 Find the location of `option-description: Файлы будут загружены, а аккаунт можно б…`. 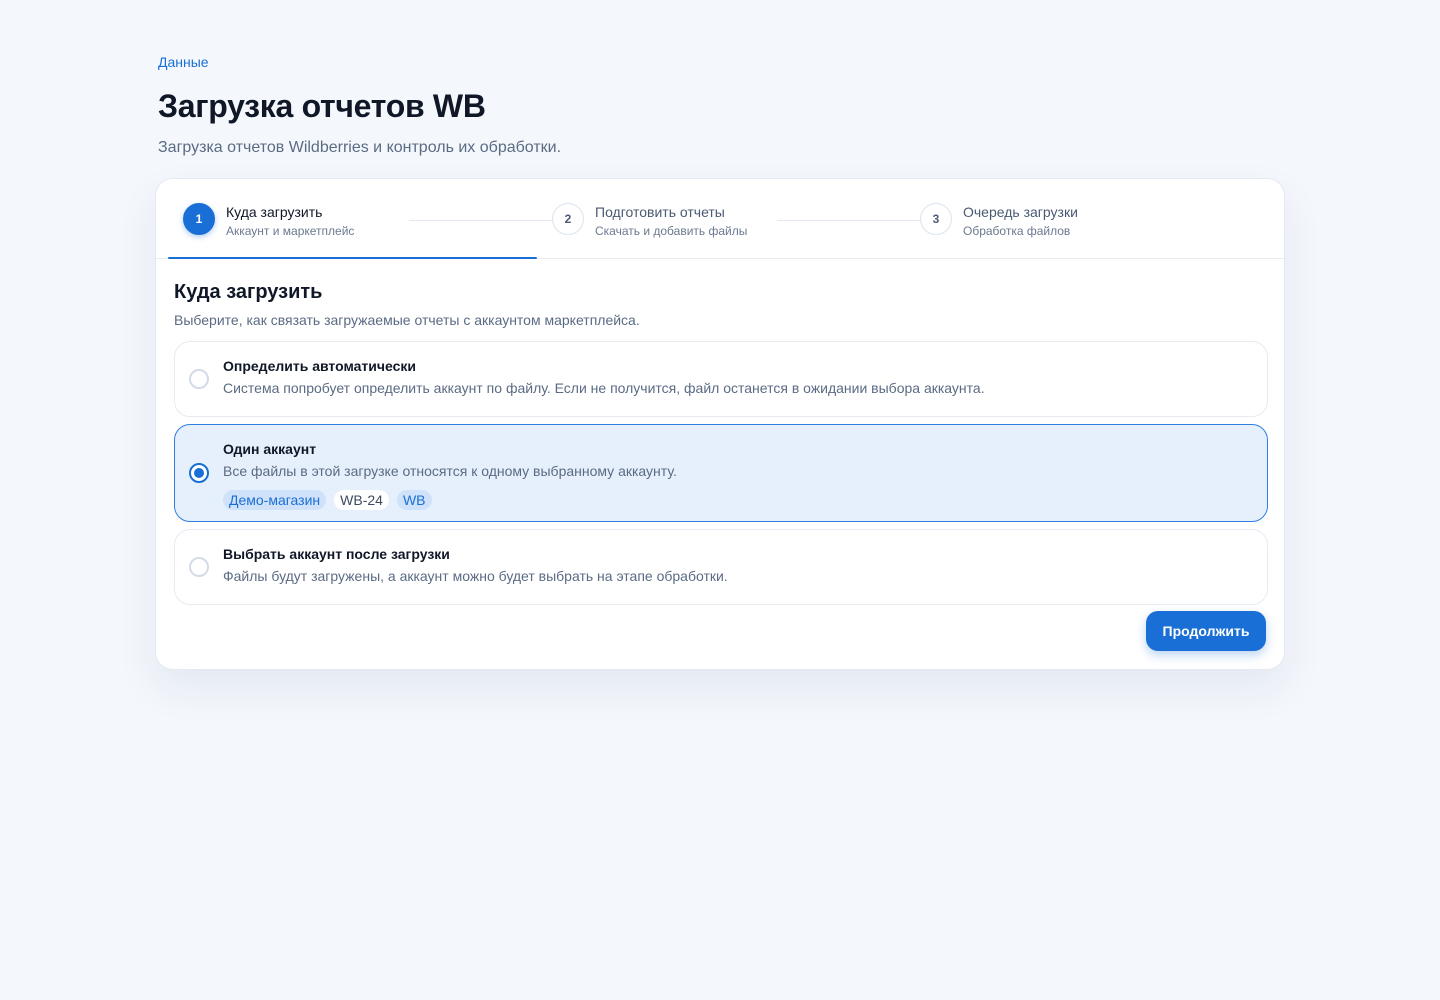

option-description: Файлы будут загружены, а аккаунт можно б… is located at coordinates (475, 576).